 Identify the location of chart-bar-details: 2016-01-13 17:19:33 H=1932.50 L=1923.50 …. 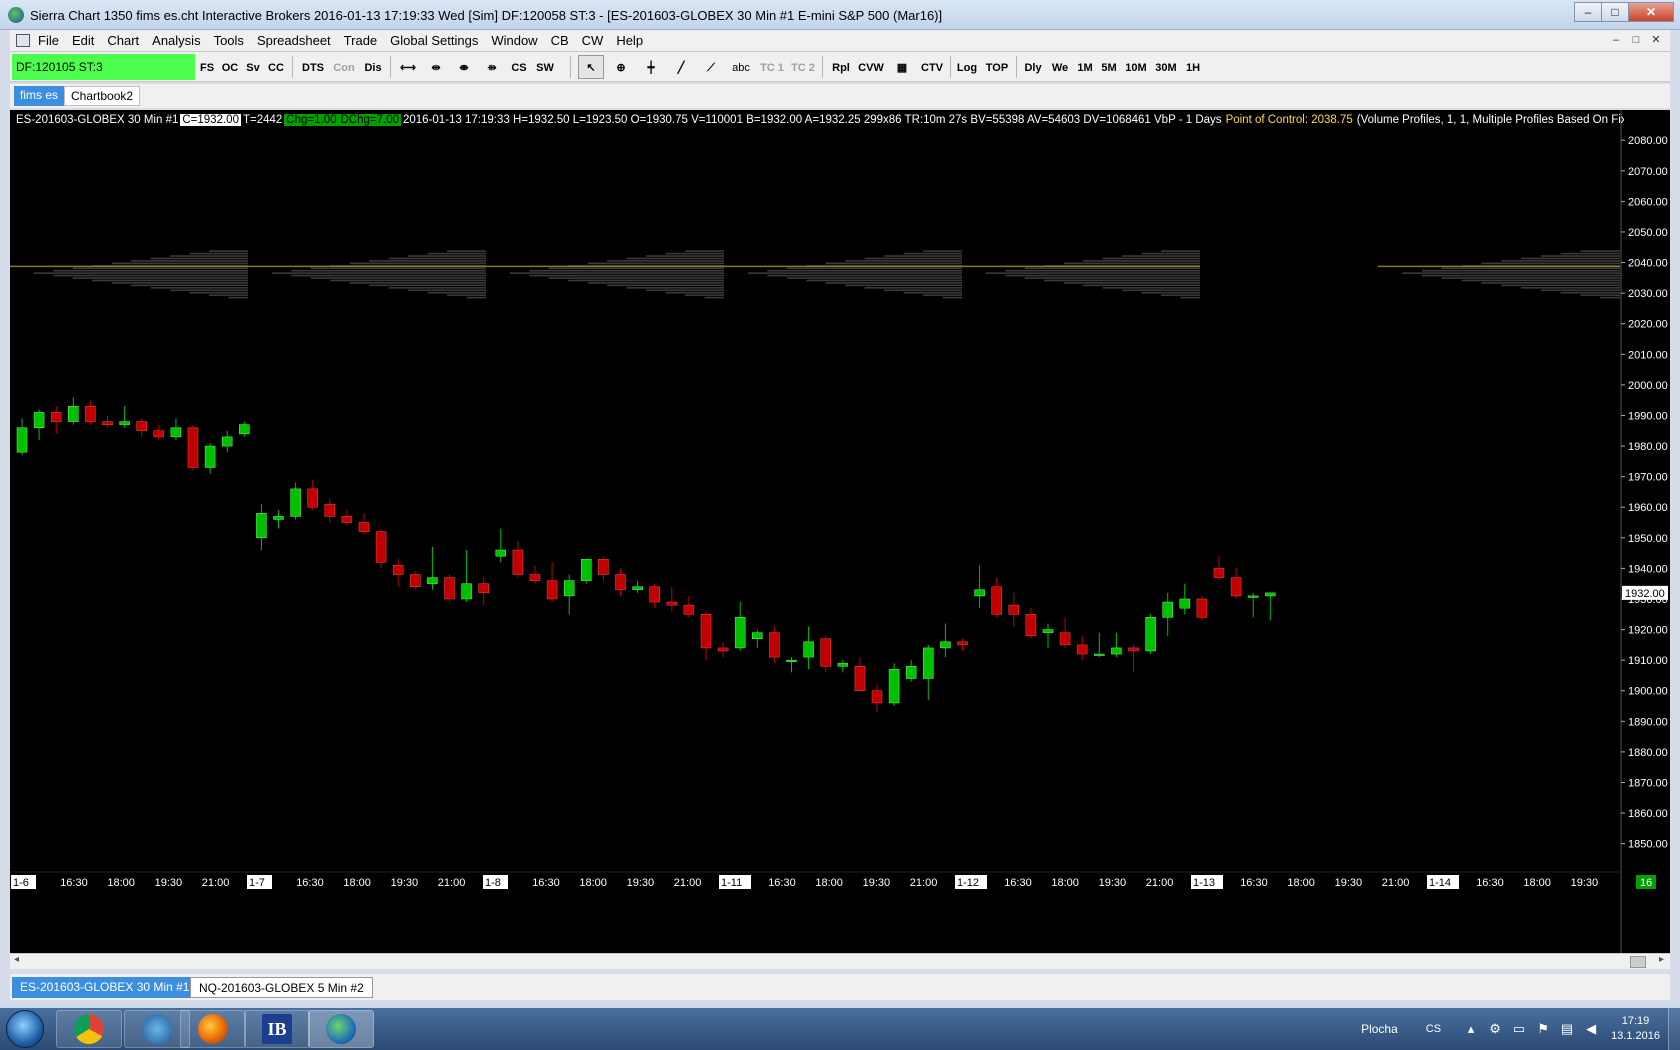
(812, 120).